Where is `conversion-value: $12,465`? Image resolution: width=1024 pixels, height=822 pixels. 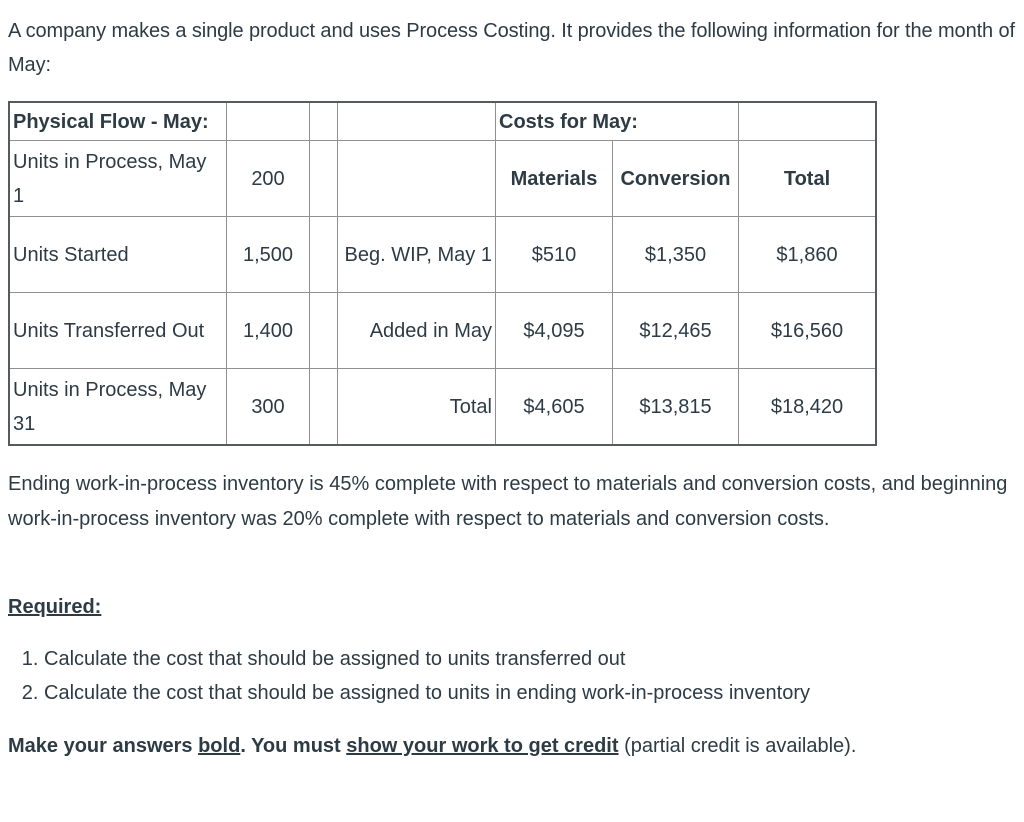 conversion-value: $12,465 is located at coordinates (675, 330).